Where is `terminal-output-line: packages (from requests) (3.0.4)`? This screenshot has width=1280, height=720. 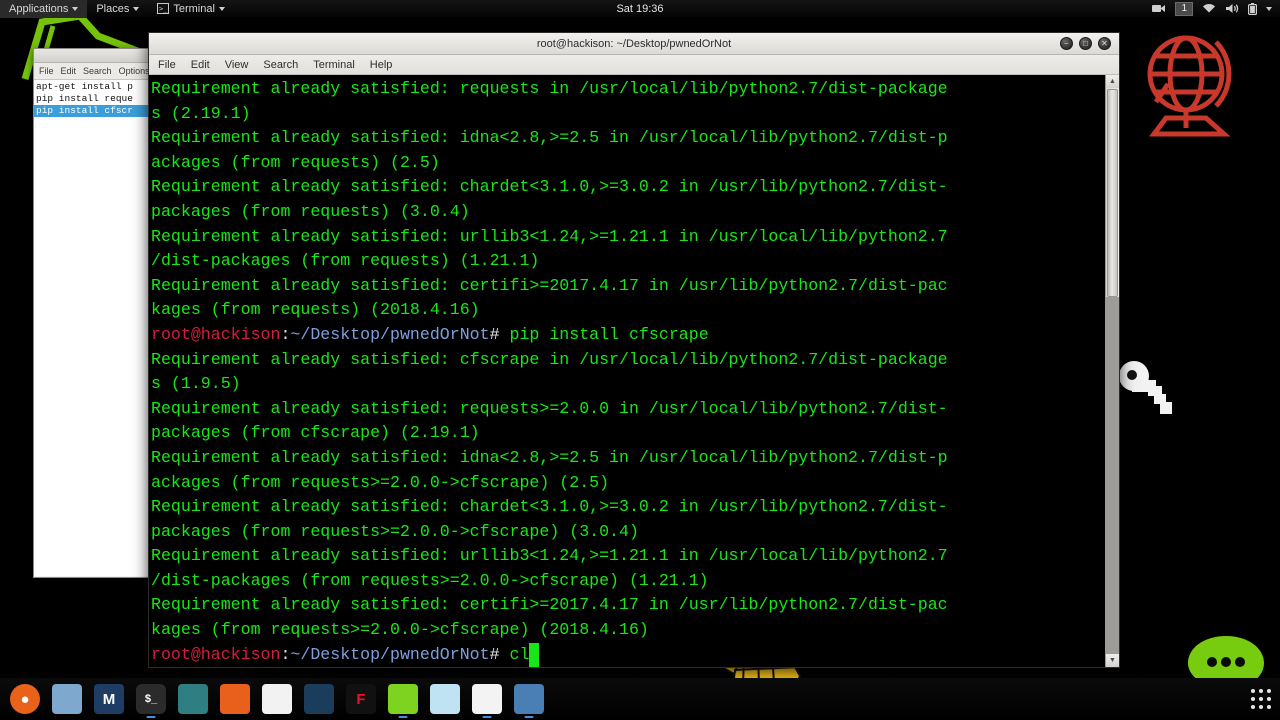
terminal-output-line: packages (from requests) (3.0.4) is located at coordinates (310, 211).